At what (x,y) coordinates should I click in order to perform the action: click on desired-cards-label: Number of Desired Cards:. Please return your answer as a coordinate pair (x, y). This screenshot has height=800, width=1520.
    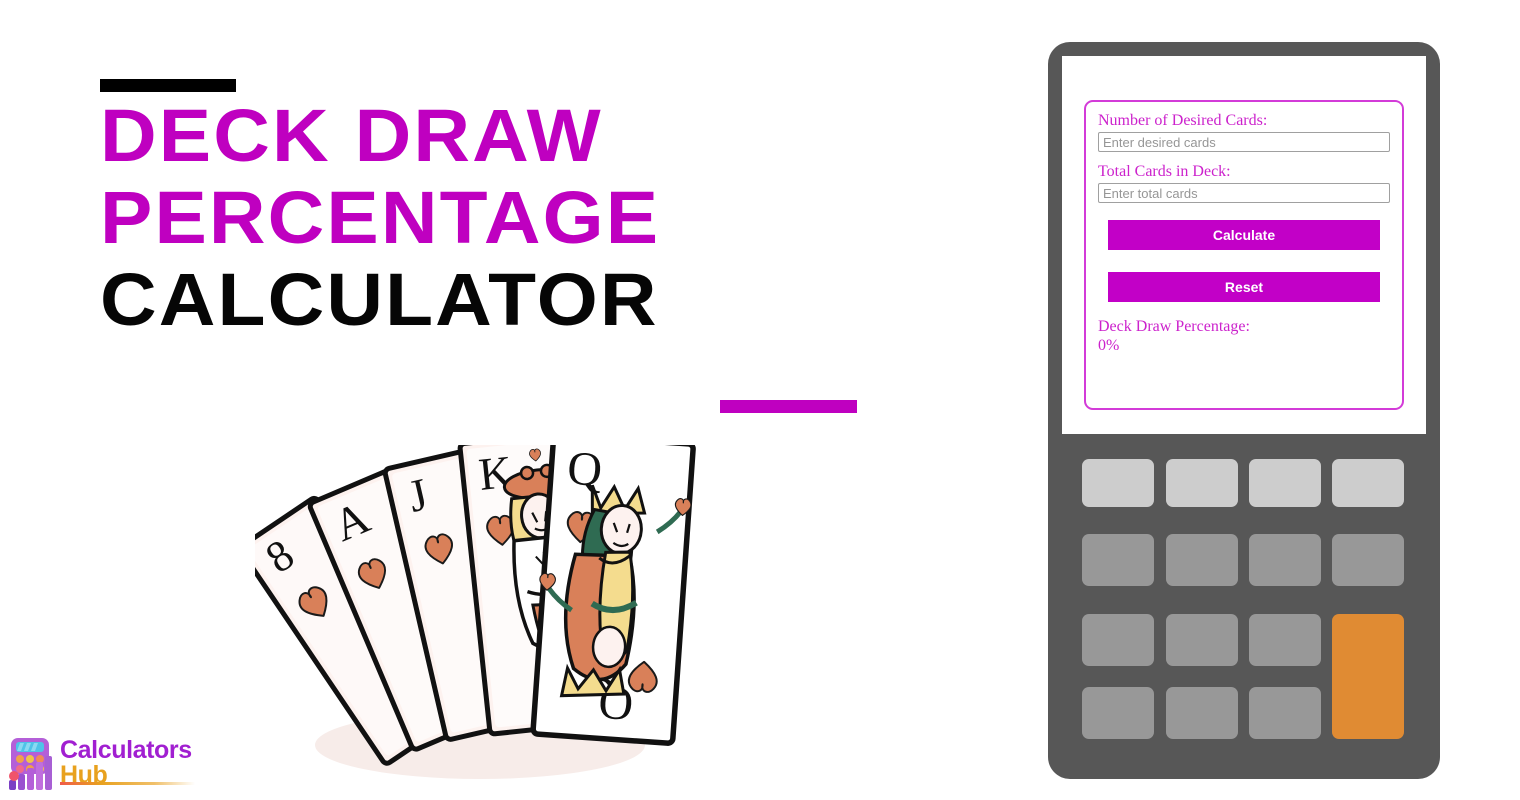
    Looking at the image, I should click on (1183, 120).